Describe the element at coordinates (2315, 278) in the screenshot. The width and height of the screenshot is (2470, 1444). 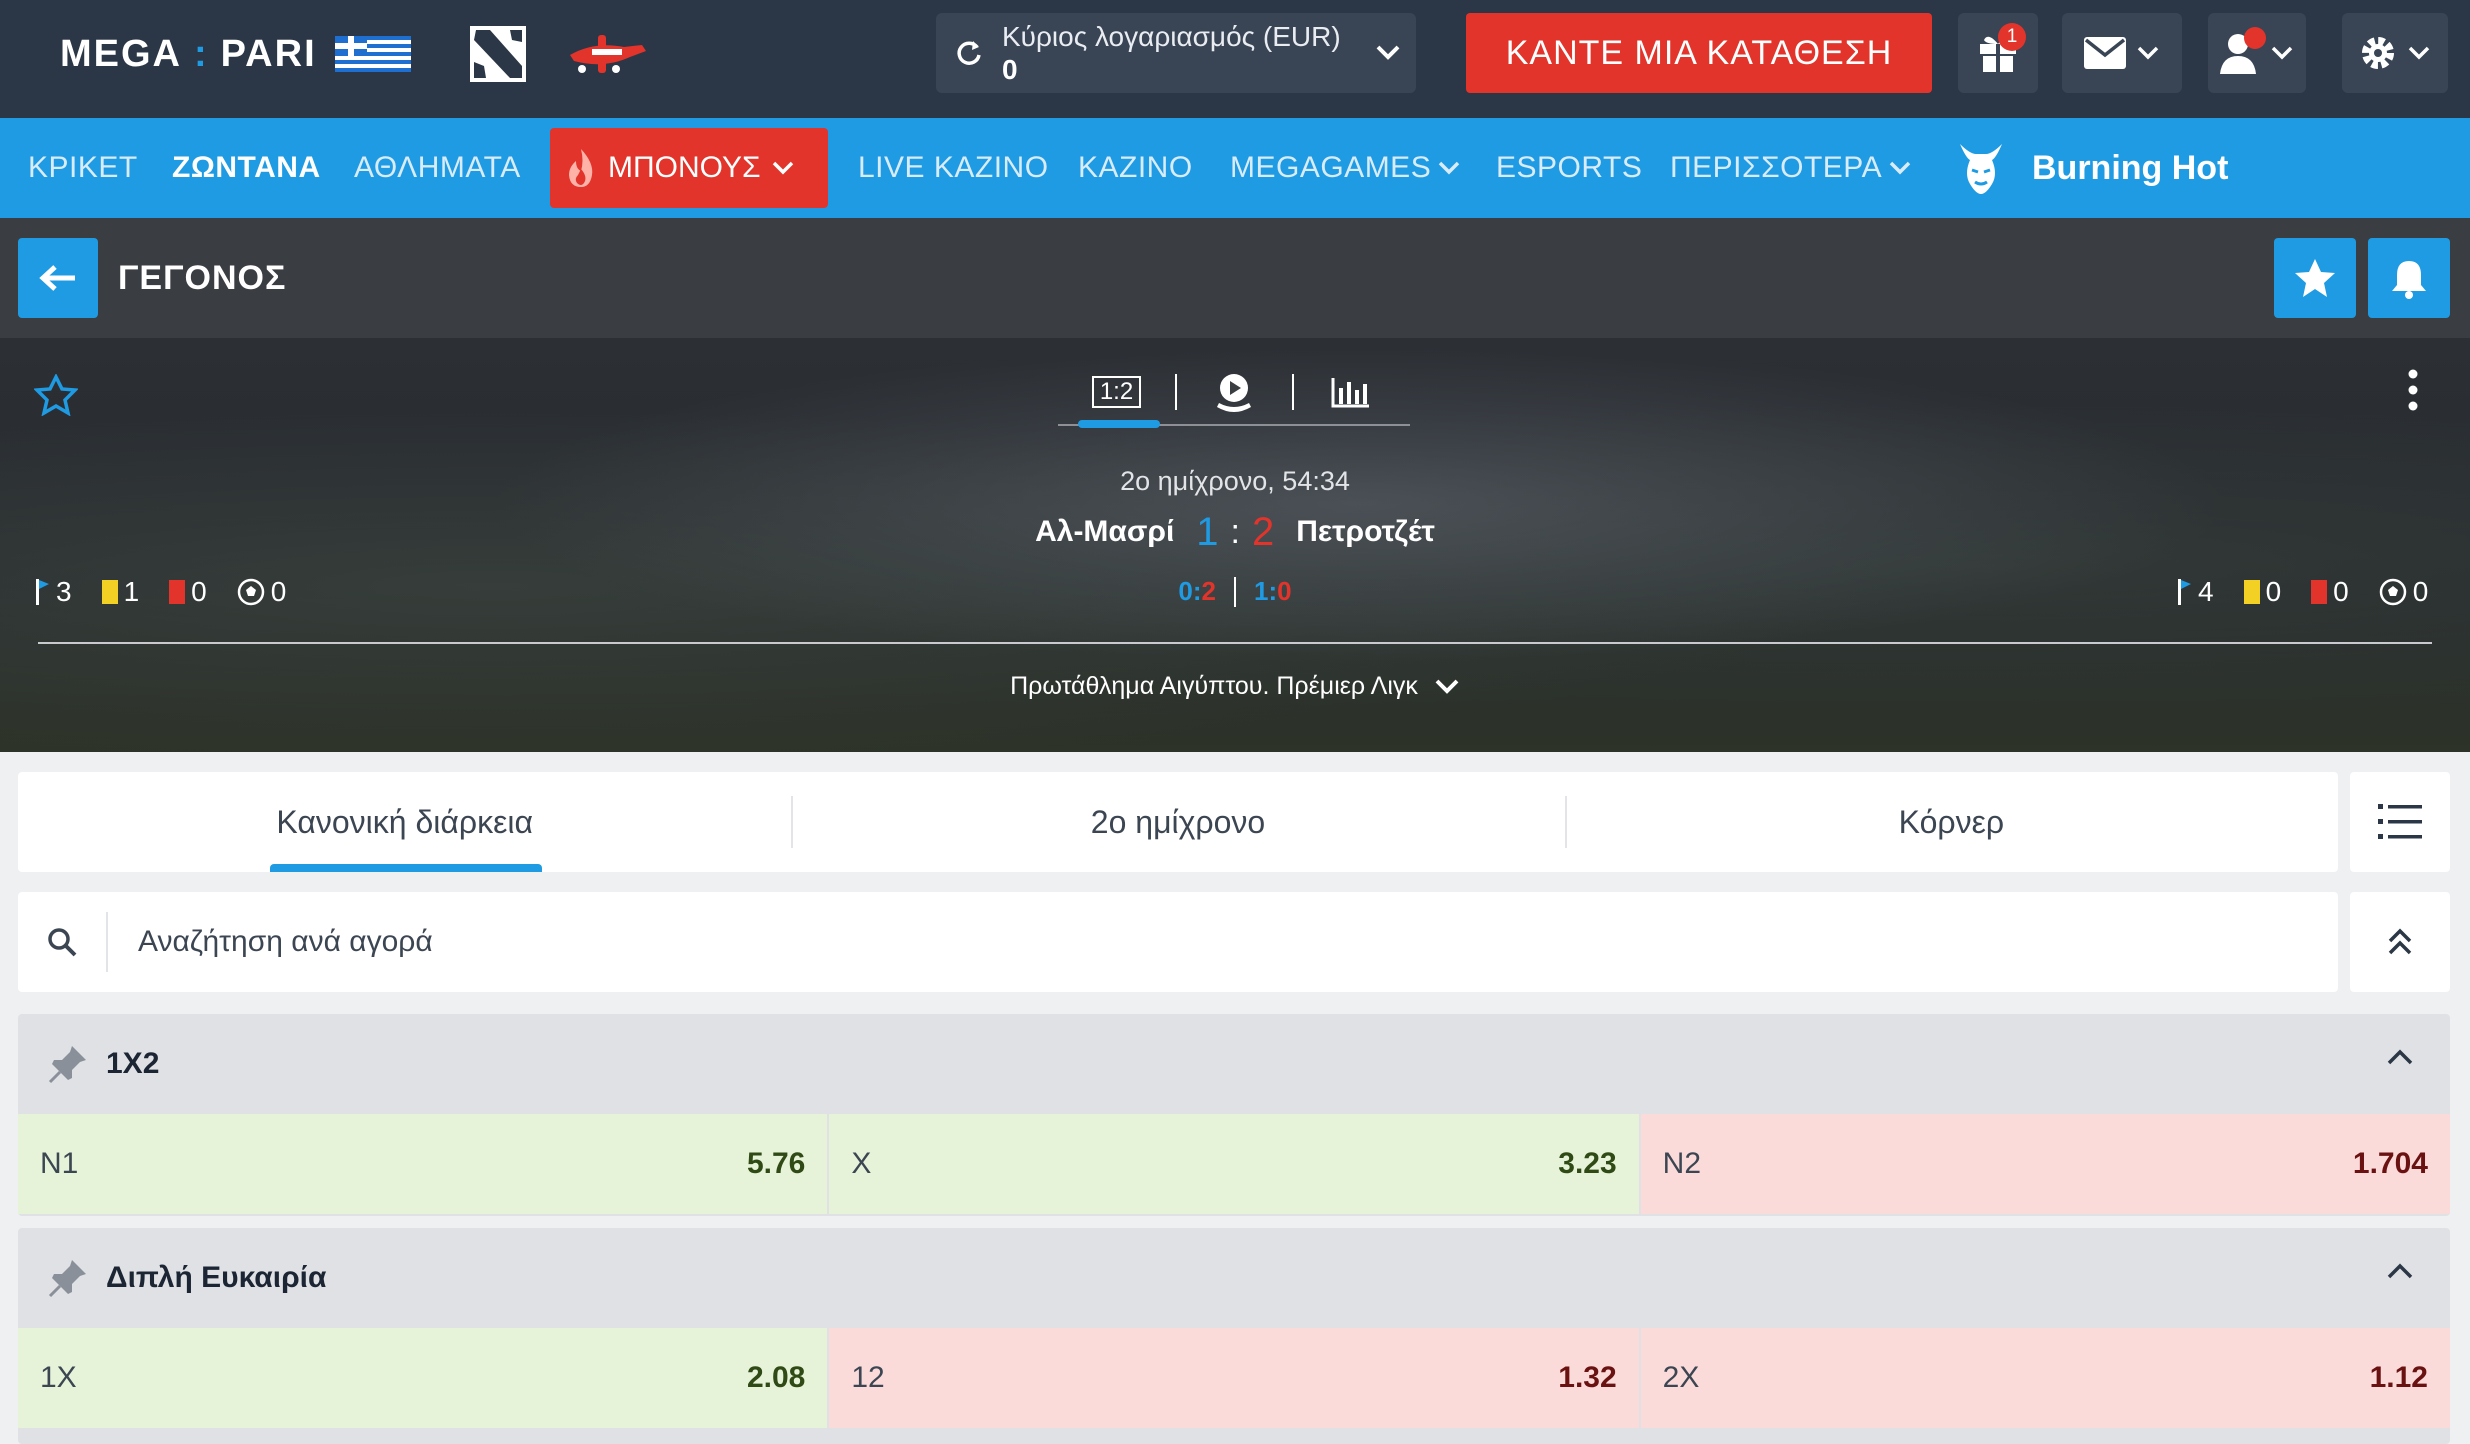
I see `favorite-button` at that location.